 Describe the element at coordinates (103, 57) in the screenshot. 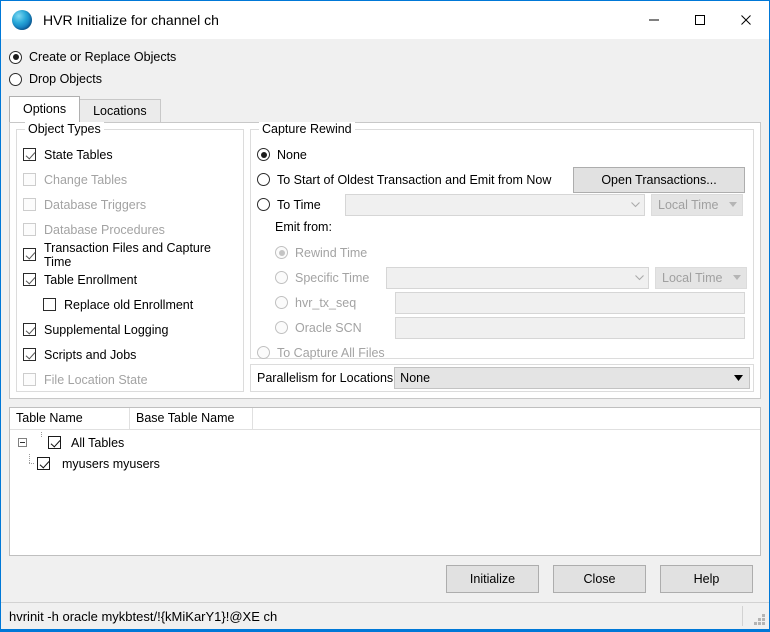

I see `radio-create-label: Create or Replace Objects` at that location.